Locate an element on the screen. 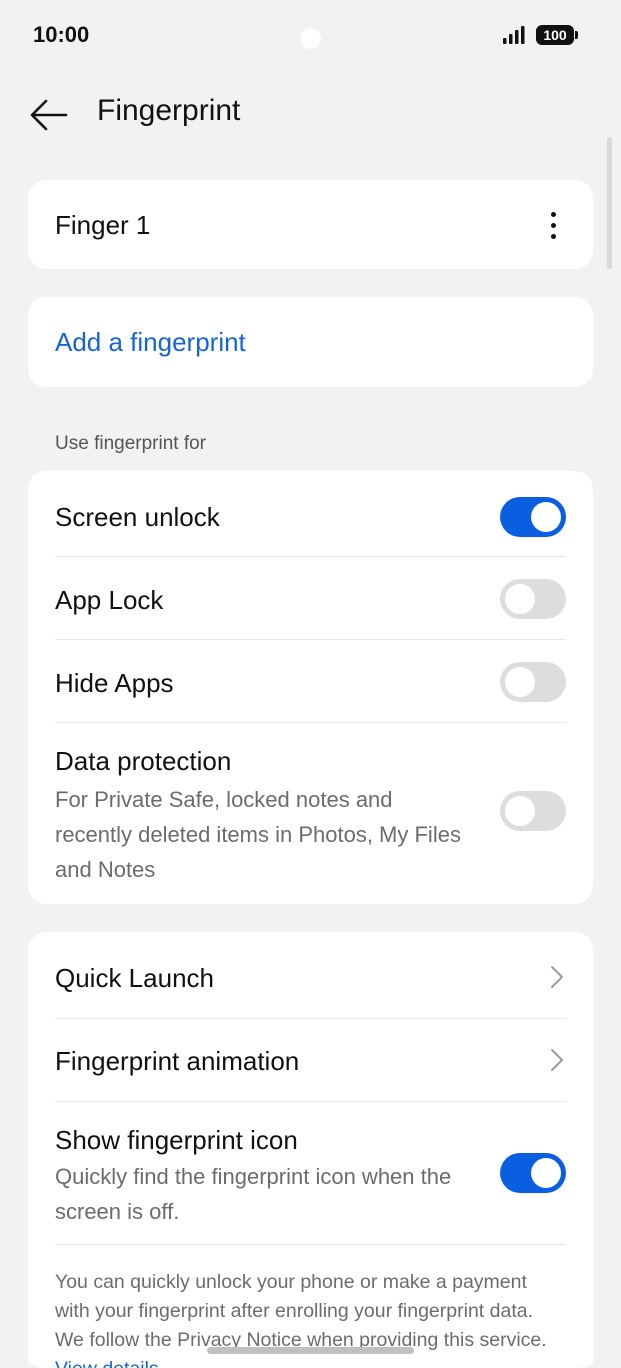 The width and height of the screenshot is (621, 1368). data-protection-label: Data protection is located at coordinates (143, 761).